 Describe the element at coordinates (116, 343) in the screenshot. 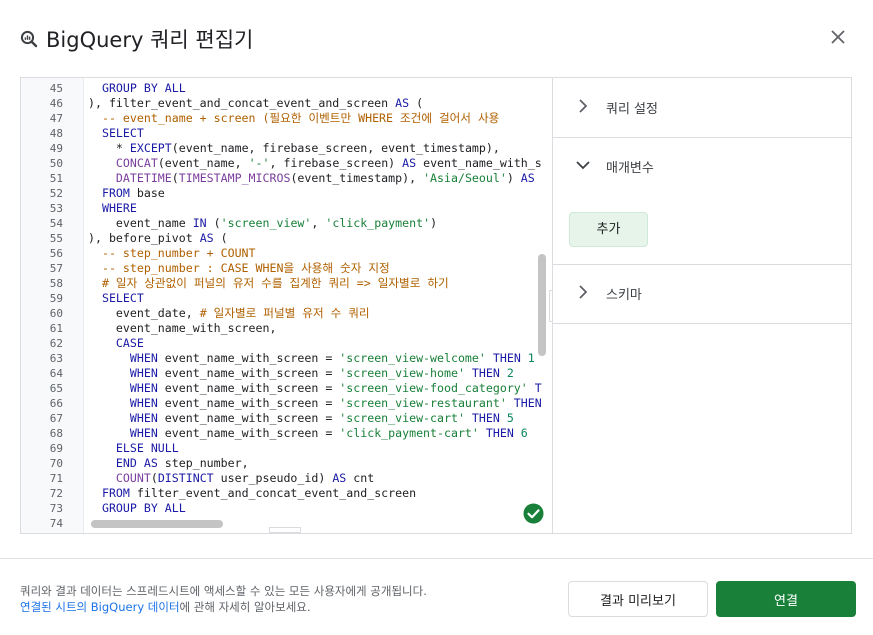

I see `code-line: CASE` at that location.